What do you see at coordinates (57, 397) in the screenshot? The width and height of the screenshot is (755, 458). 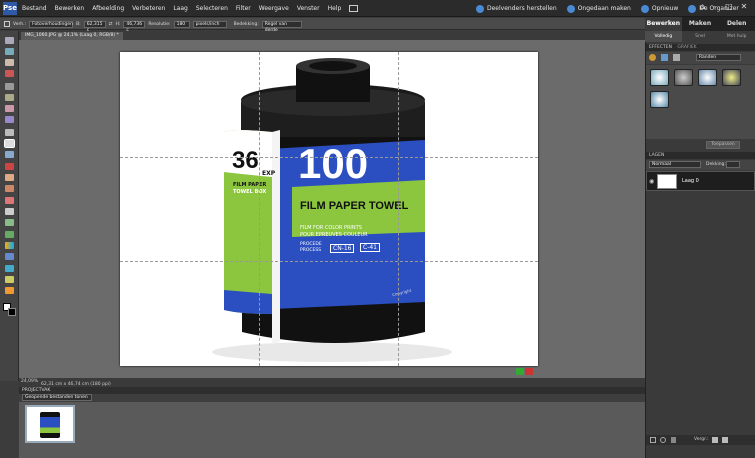 I see `project-bin-dropdown: Geopende bestanden tonen` at bounding box center [57, 397].